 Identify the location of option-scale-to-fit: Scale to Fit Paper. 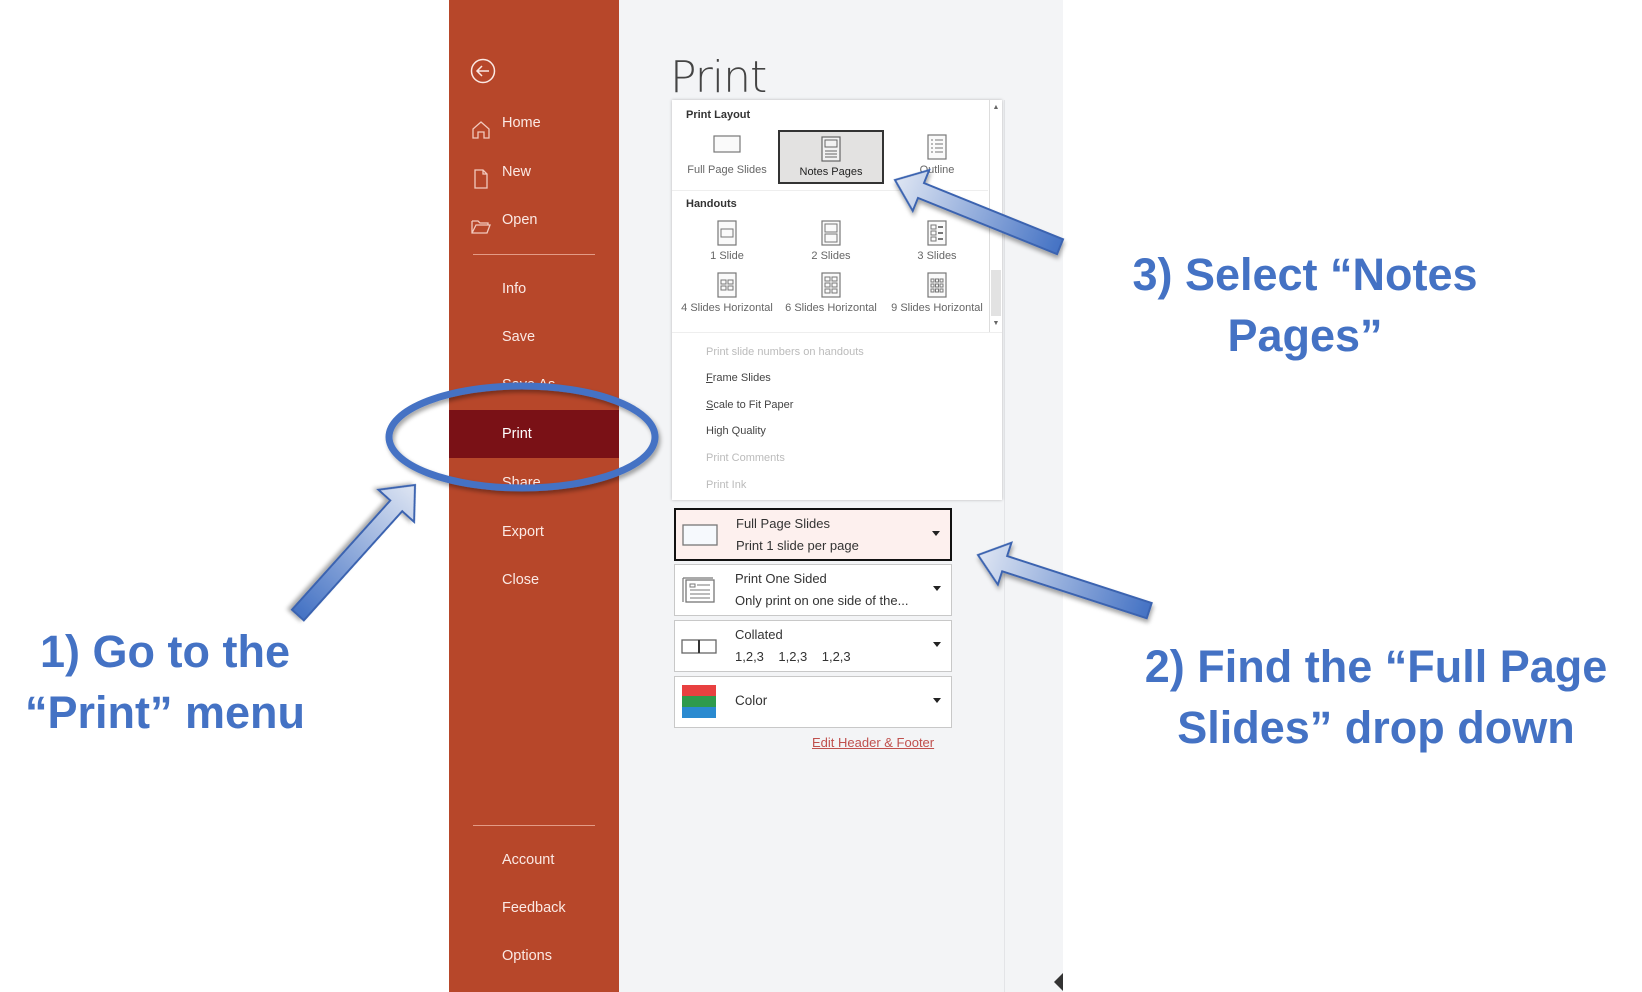
(749, 405).